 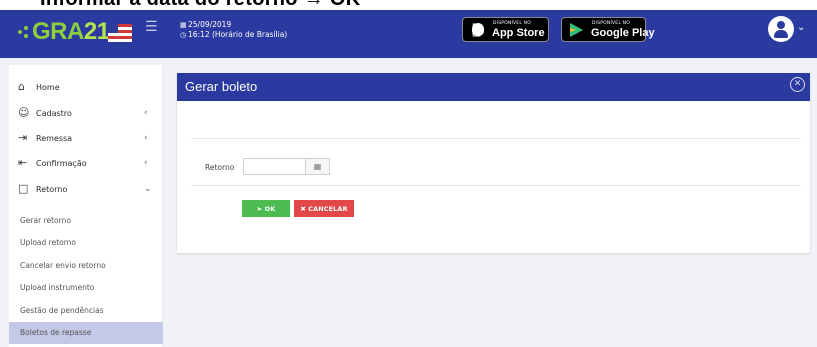 What do you see at coordinates (86, 139) in the screenshot?
I see `sidebar-item-remessa: ⇥ Remessa ‹` at bounding box center [86, 139].